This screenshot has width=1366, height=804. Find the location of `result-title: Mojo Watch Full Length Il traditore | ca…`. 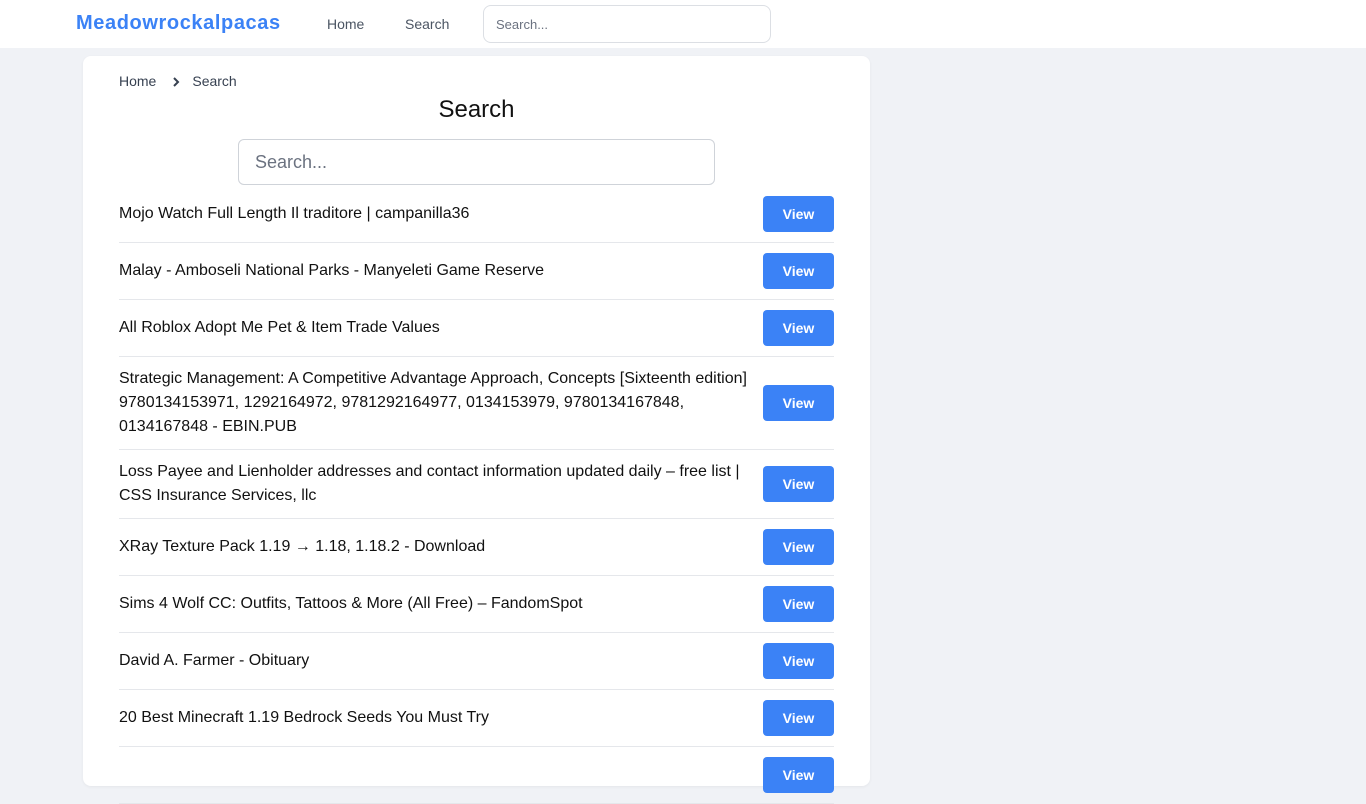

result-title: Mojo Watch Full Length Il traditore | ca… is located at coordinates (294, 213).